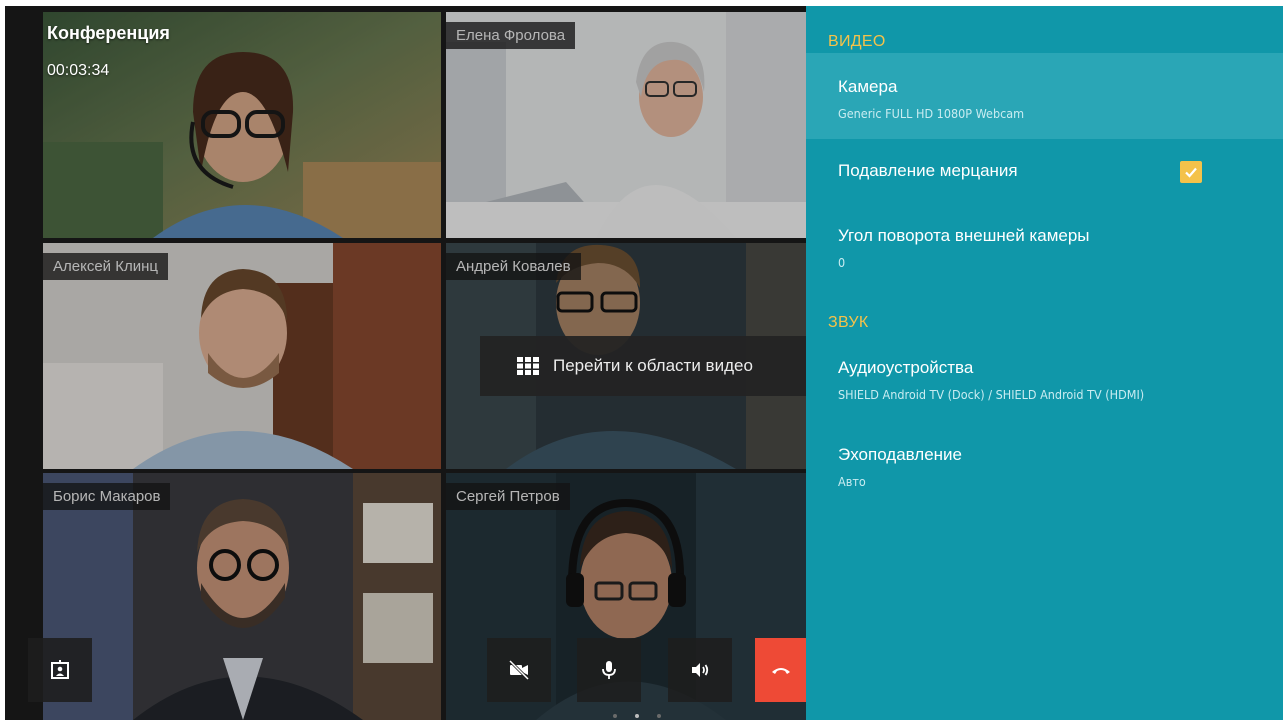 Image resolution: width=1285 pixels, height=722 pixels. Describe the element at coordinates (931, 113) in the screenshot. I see `setting-value: Generic FULL HD 1080P Webcam` at that location.